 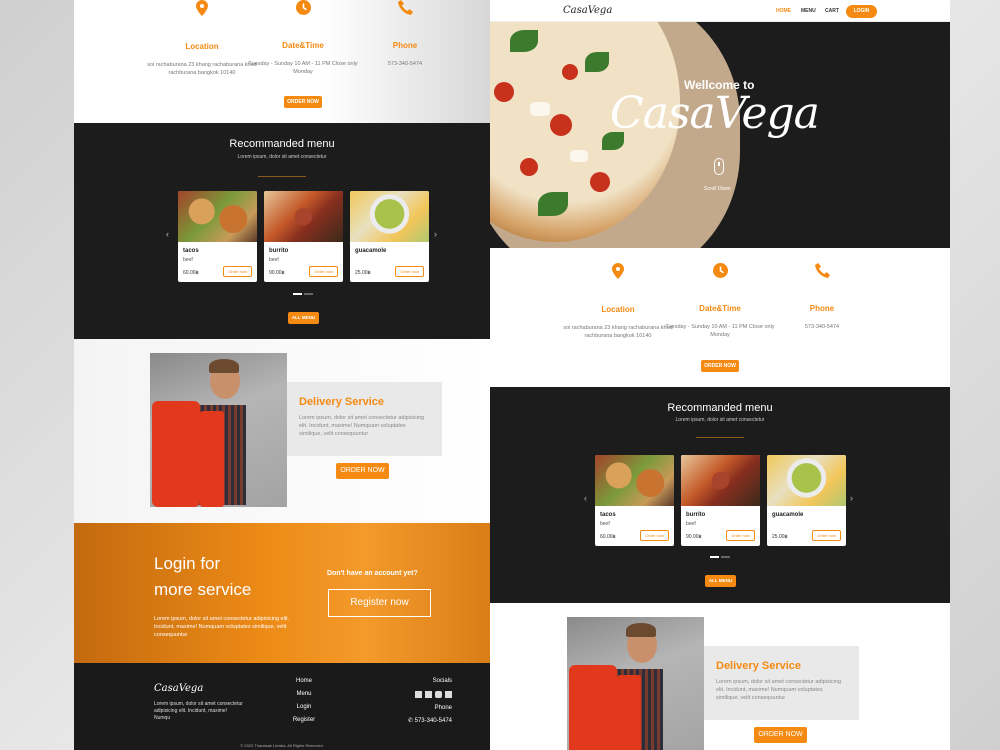 What do you see at coordinates (379, 603) in the screenshot?
I see `register-button: Register now` at bounding box center [379, 603].